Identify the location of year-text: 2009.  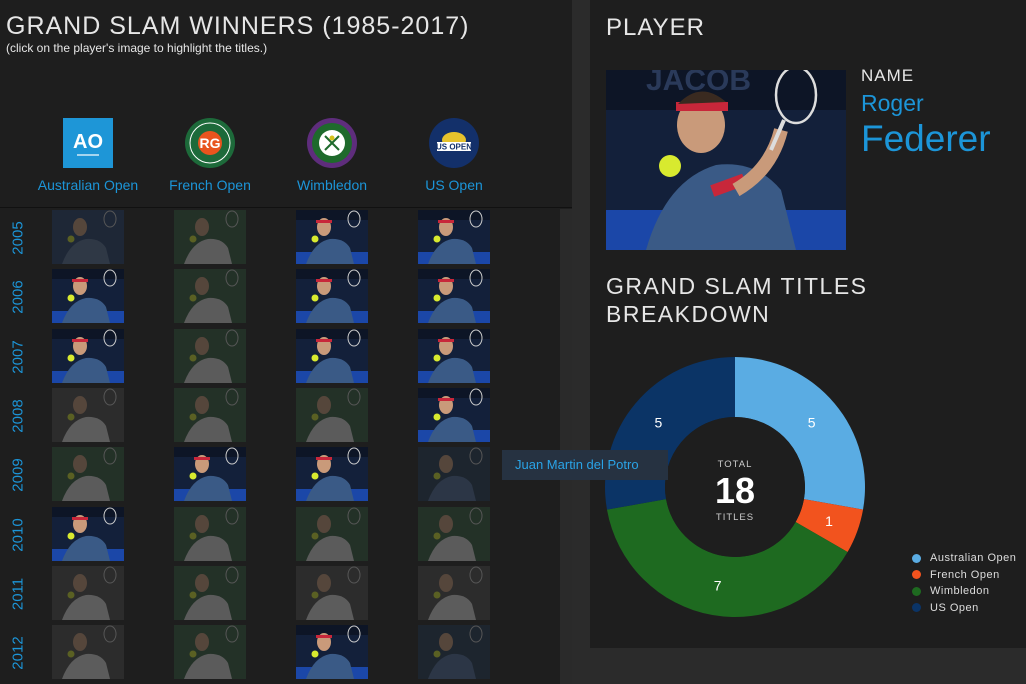
(18, 475).